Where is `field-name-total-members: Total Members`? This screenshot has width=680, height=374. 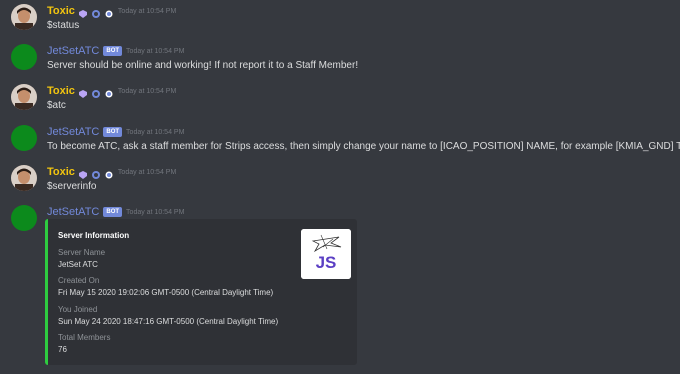
field-name-total-members: Total Members is located at coordinates (84, 337).